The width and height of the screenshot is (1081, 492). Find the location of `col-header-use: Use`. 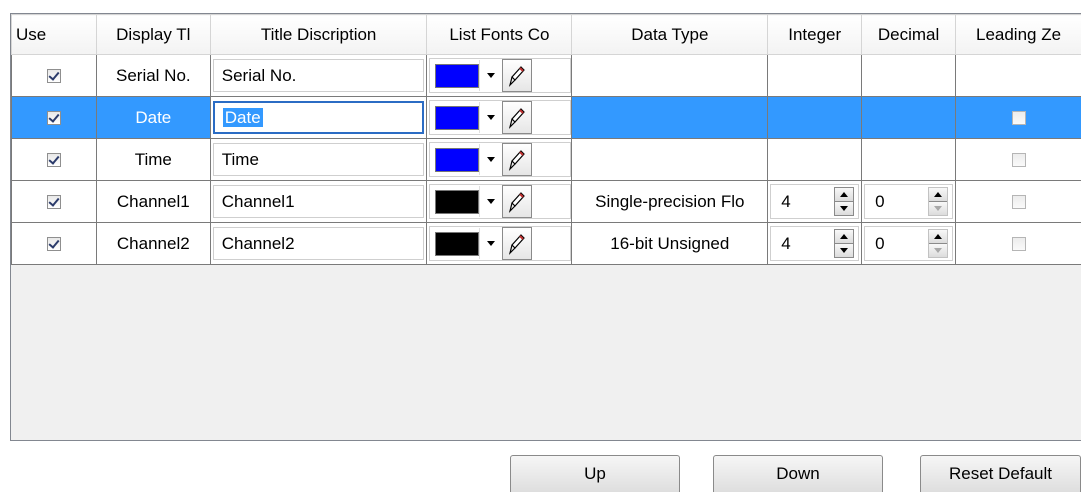

col-header-use: Use is located at coordinates (54, 34).